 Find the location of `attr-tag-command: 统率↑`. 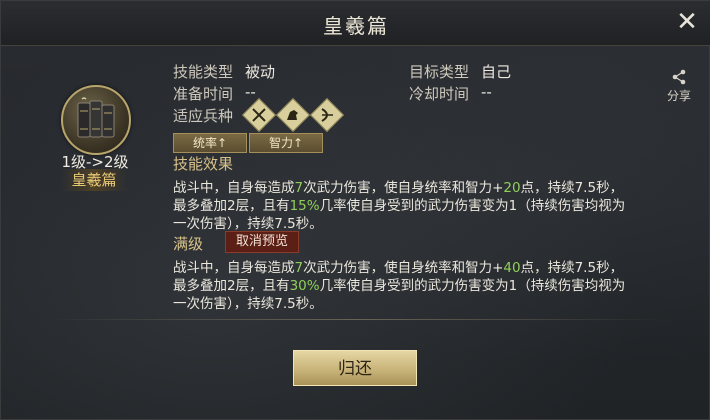

attr-tag-command: 统率↑ is located at coordinates (210, 143).